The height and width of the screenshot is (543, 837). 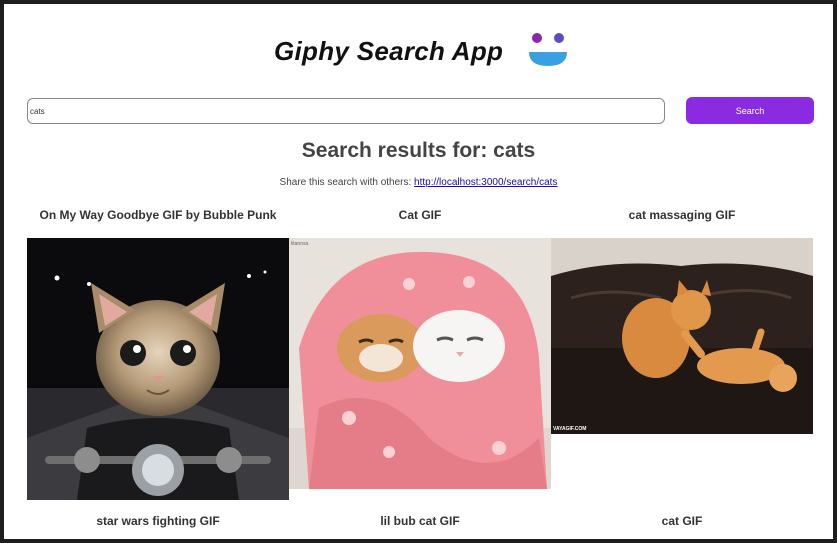 What do you see at coordinates (682, 521) in the screenshot?
I see `gif-title: cat GIF` at bounding box center [682, 521].